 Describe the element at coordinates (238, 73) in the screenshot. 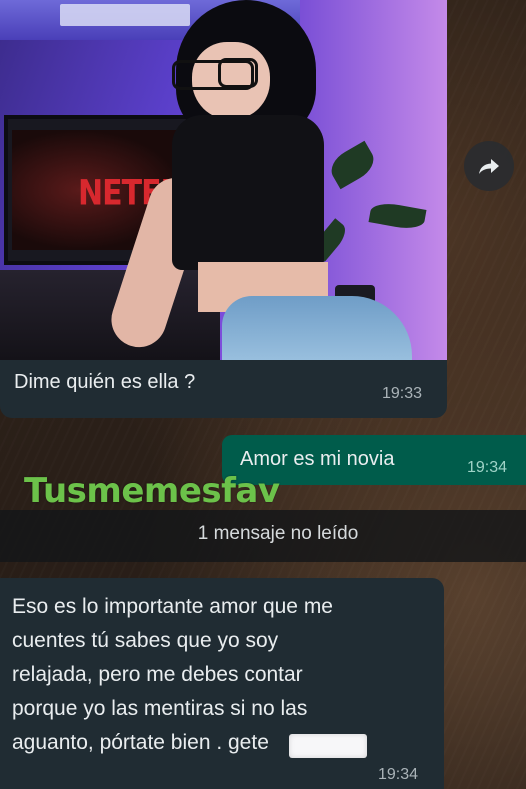

I see `photo-glasses` at that location.